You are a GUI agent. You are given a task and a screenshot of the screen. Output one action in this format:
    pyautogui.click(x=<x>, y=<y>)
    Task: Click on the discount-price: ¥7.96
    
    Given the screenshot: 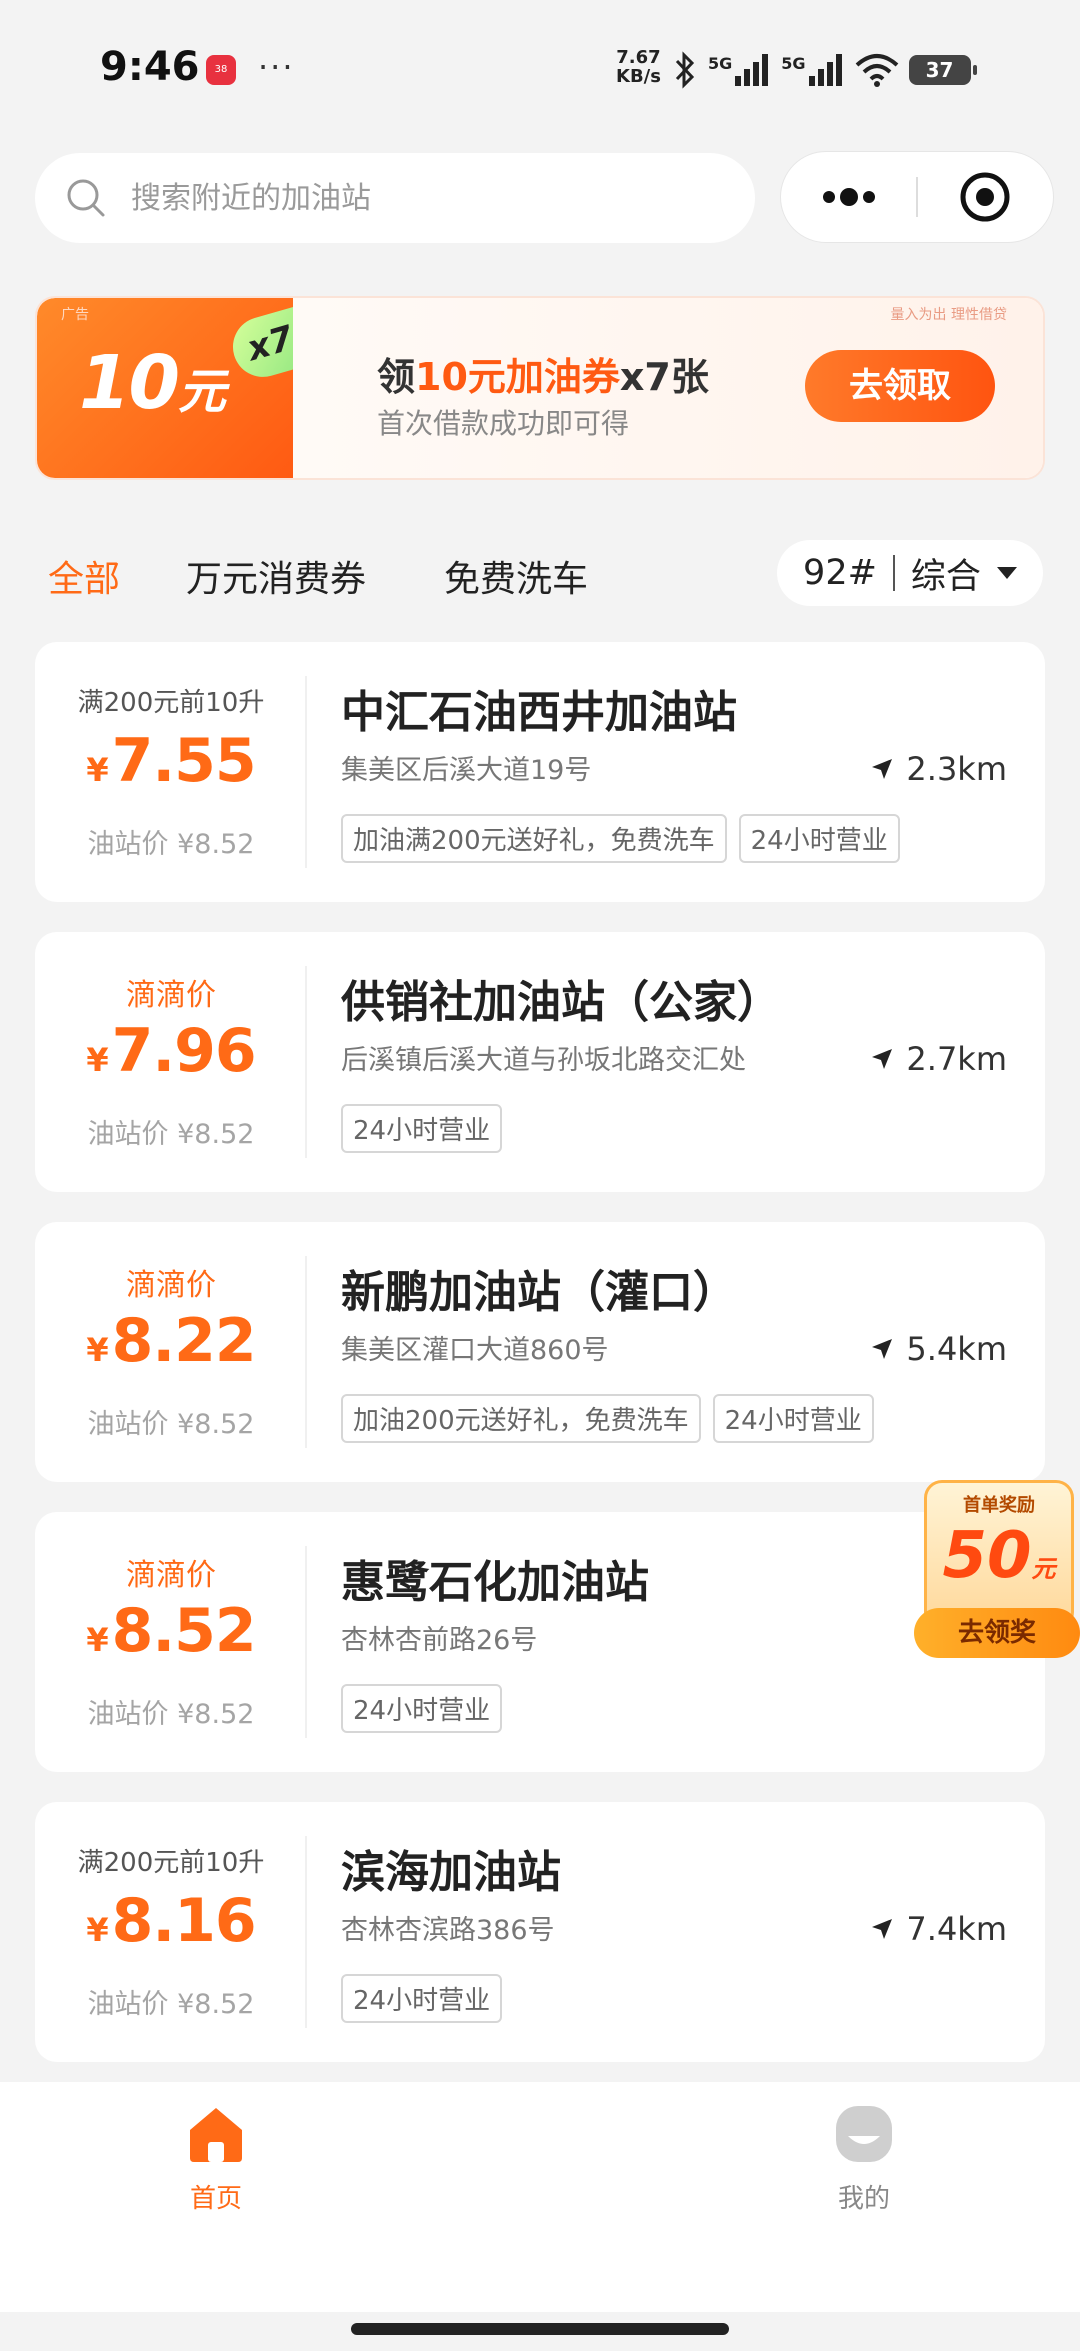 What is the action you would take?
    pyautogui.click(x=171, y=1051)
    